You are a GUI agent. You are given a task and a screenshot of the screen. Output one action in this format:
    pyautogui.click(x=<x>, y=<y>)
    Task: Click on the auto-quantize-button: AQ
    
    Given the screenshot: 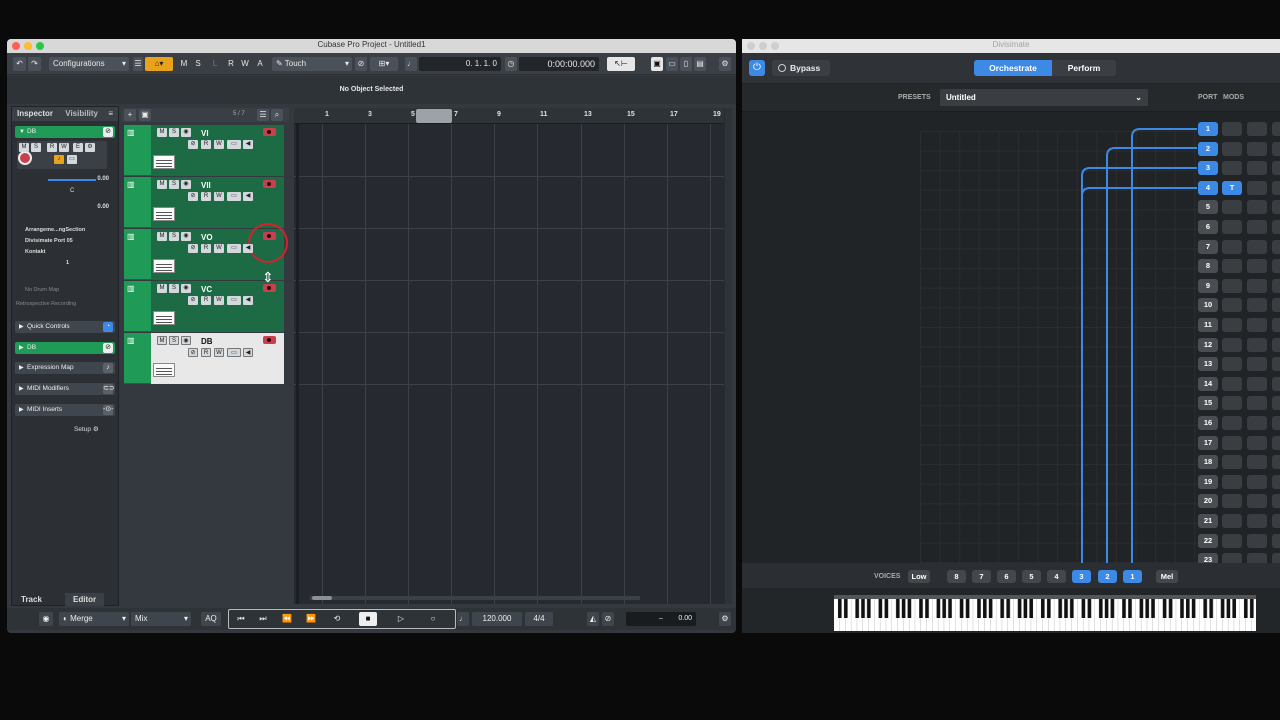 What is the action you would take?
    pyautogui.click(x=211, y=619)
    